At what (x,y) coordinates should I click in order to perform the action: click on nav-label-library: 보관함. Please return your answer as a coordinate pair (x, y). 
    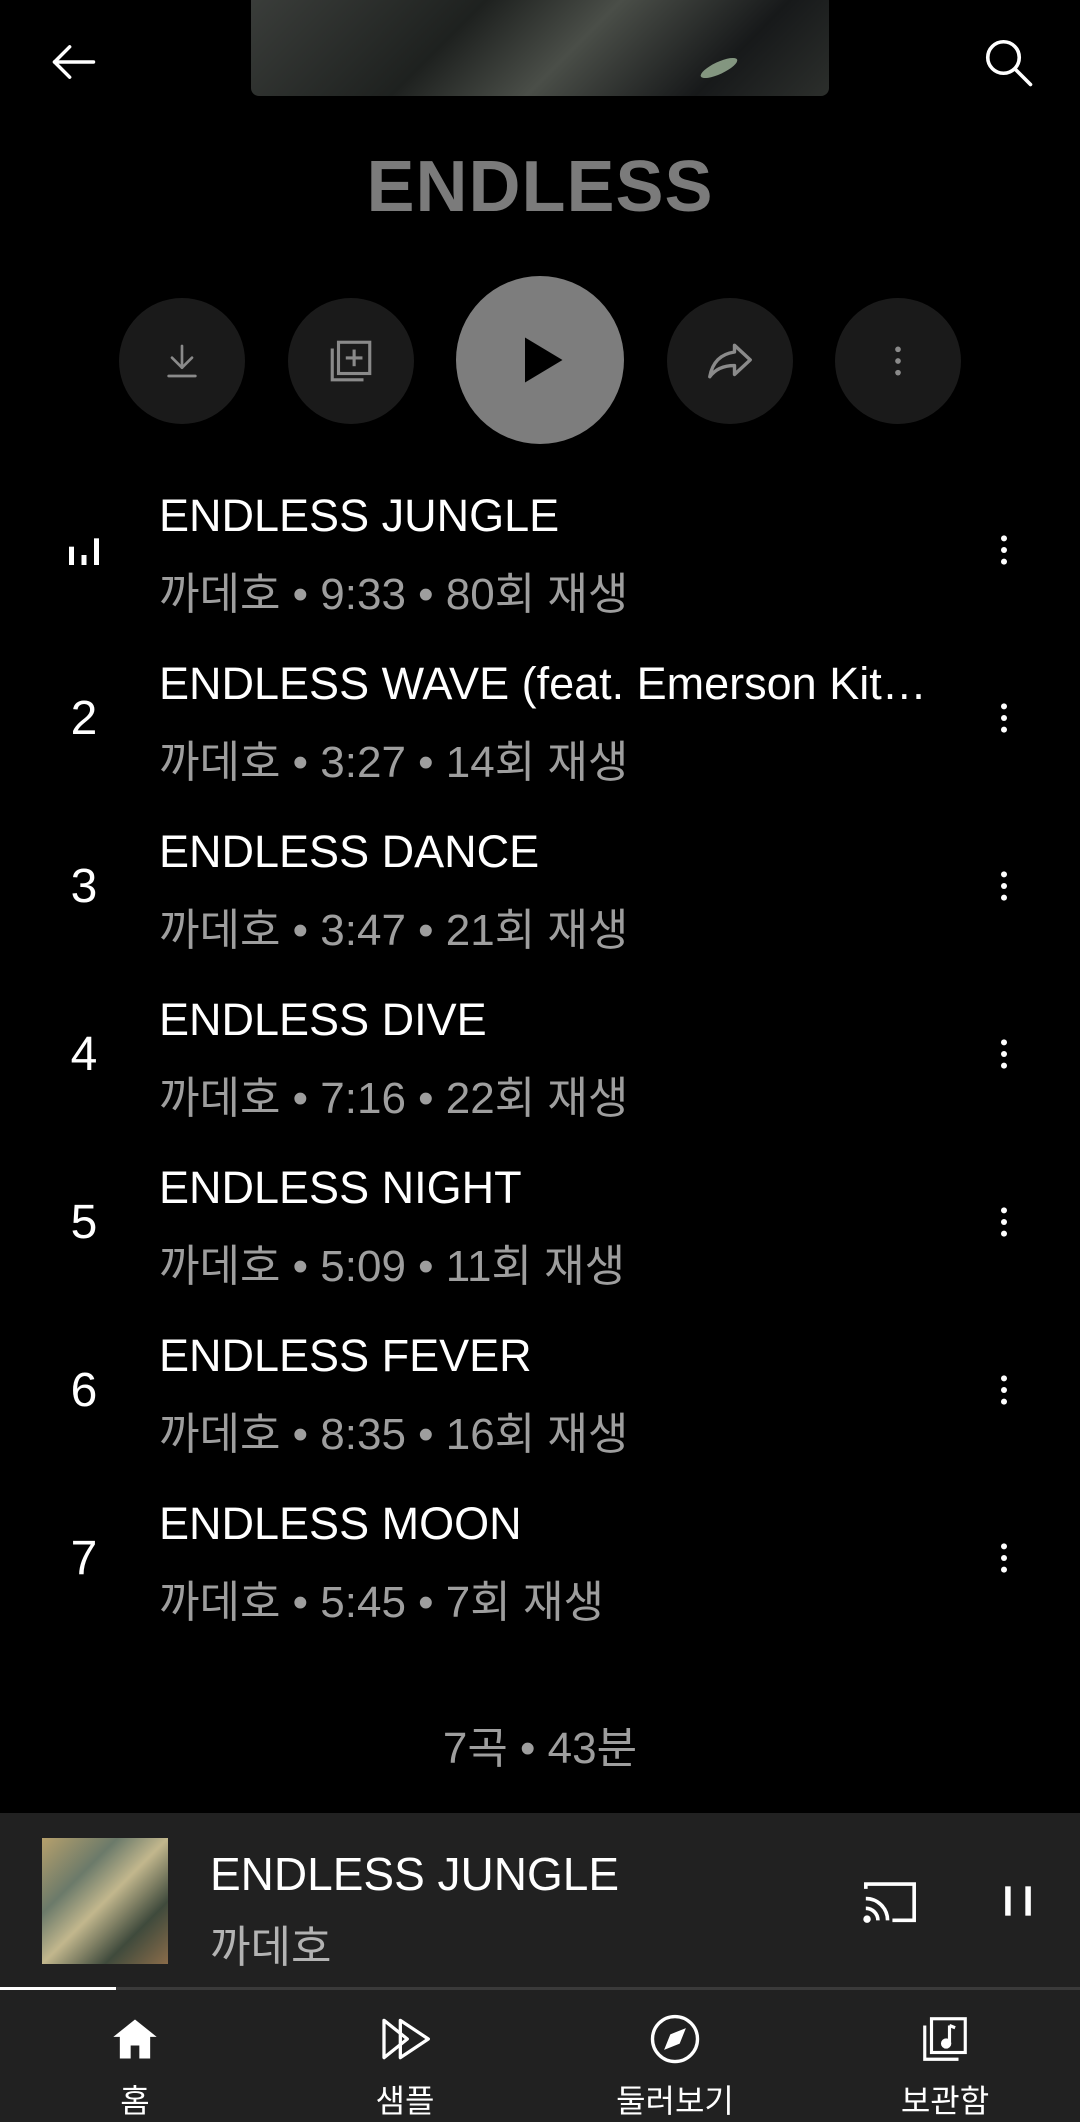
    Looking at the image, I should click on (945, 2101).